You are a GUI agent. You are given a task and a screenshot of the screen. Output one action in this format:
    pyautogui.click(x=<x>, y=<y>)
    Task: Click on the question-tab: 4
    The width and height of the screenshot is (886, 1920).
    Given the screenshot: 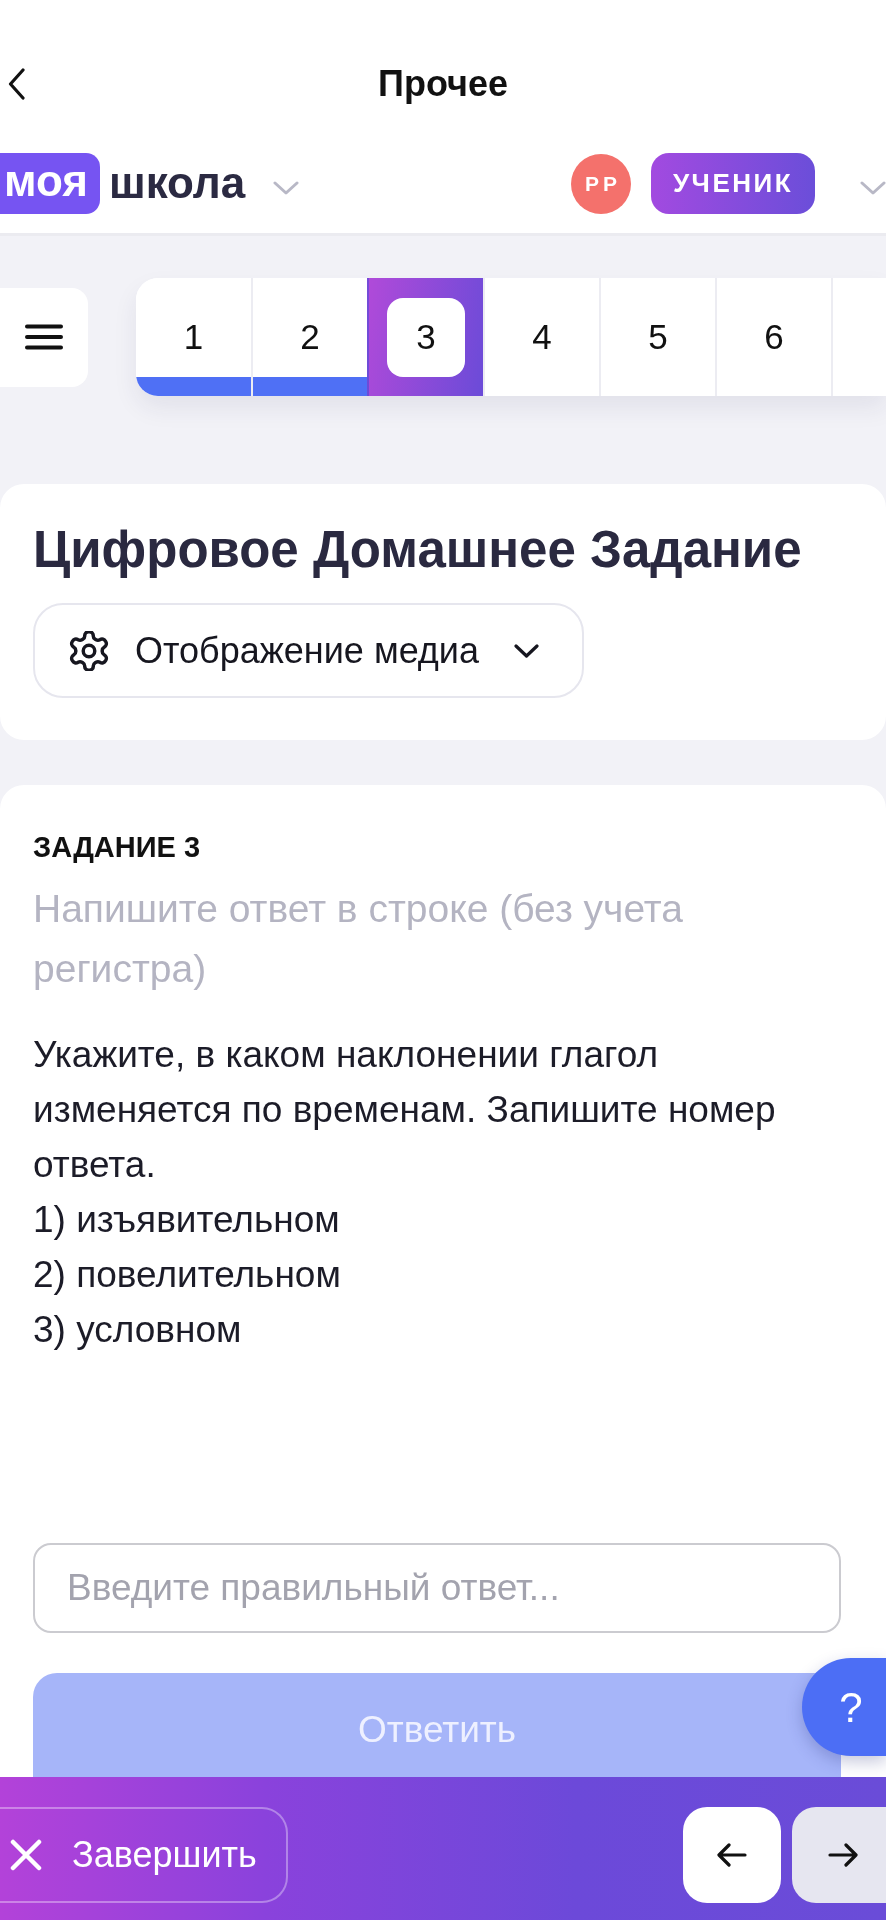 What is the action you would take?
    pyautogui.click(x=541, y=337)
    